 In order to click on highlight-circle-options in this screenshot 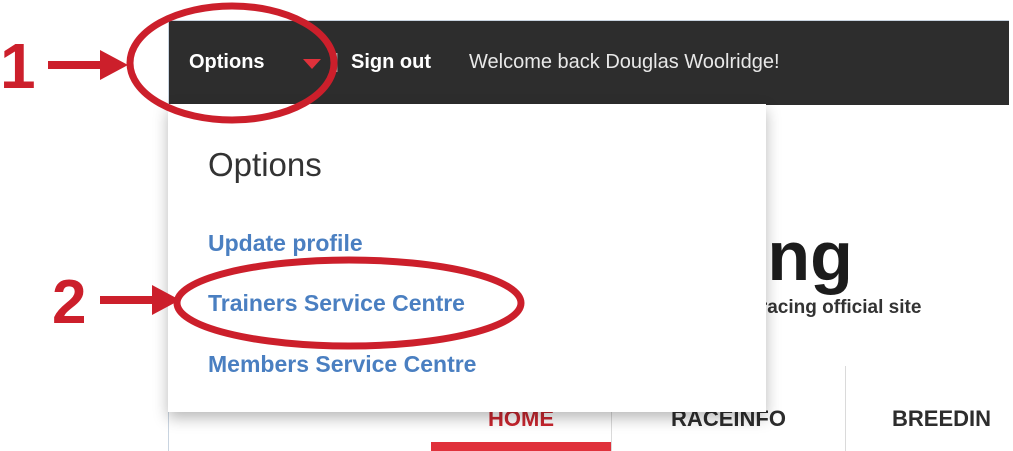, I will do `click(232, 63)`.